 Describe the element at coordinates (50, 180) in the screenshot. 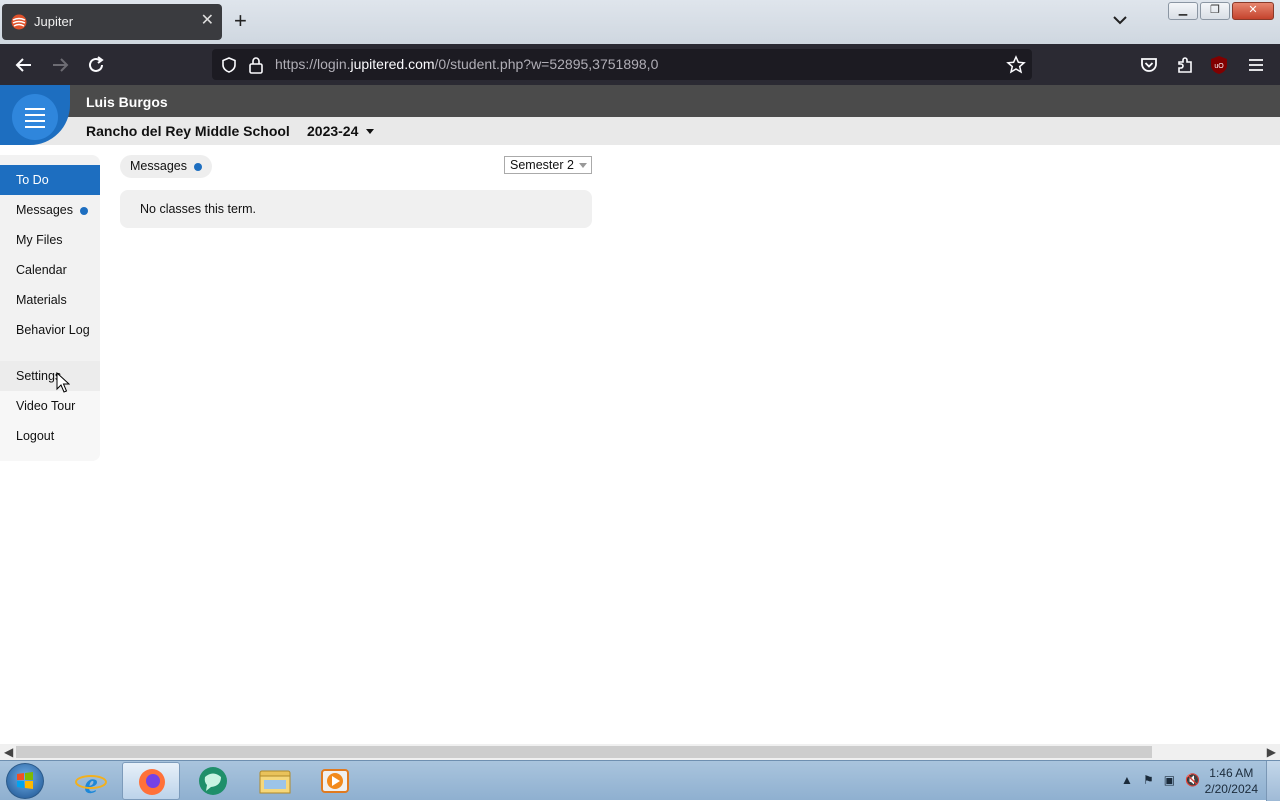

I see `sidebar-item-todo: To Do` at that location.